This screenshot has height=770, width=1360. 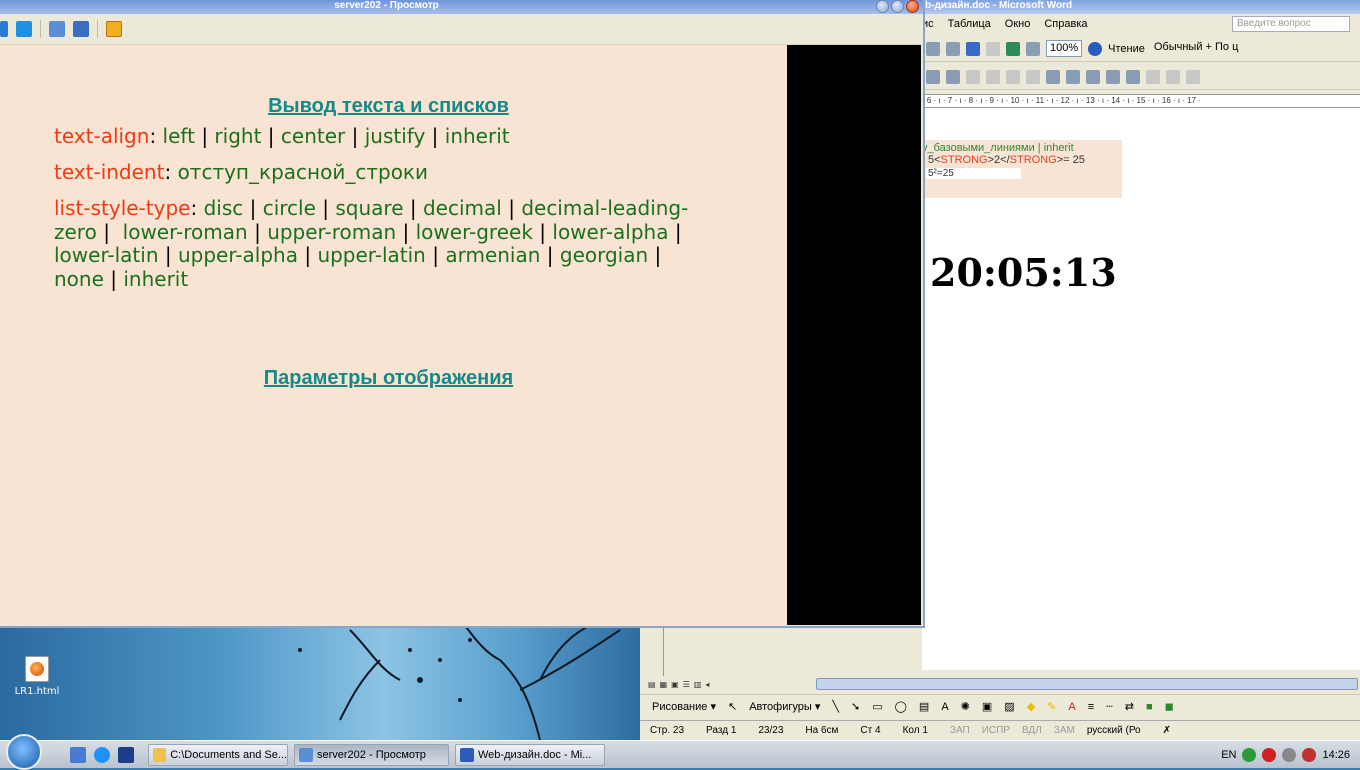 I want to click on fill-color-icon: ◆, so click(x=1031, y=706).